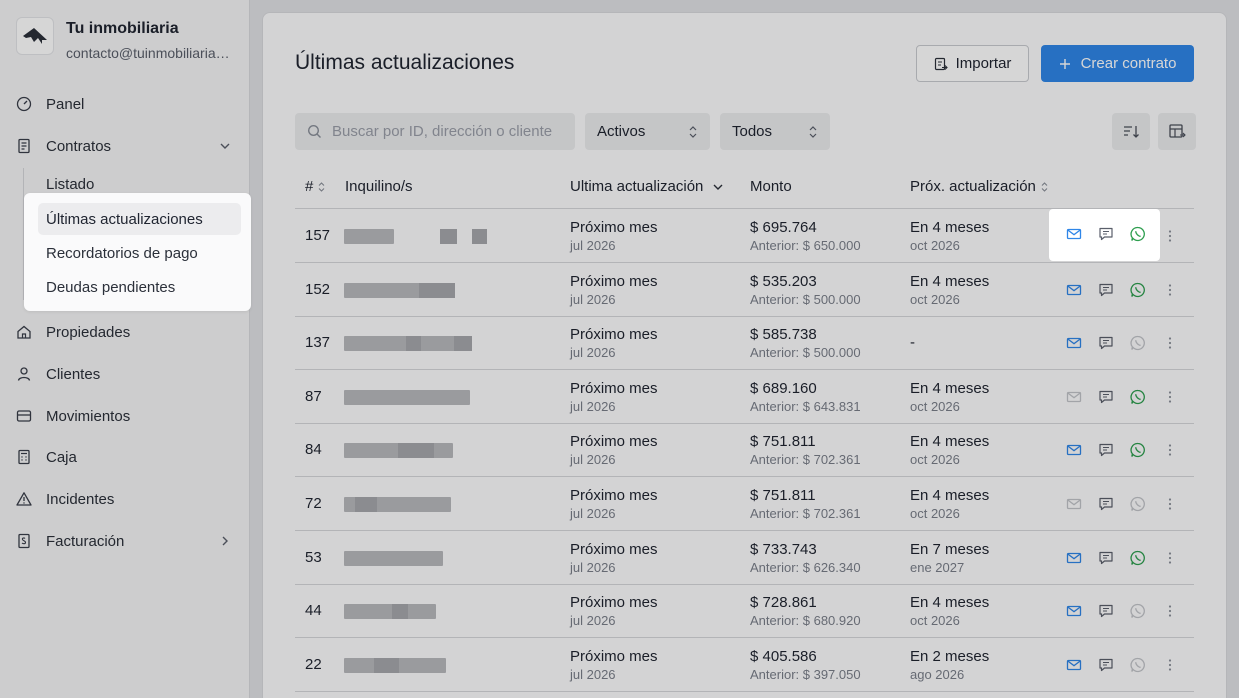 Image resolution: width=1239 pixels, height=698 pixels. I want to click on submenu-deudas: Deudas pendientes, so click(139, 287).